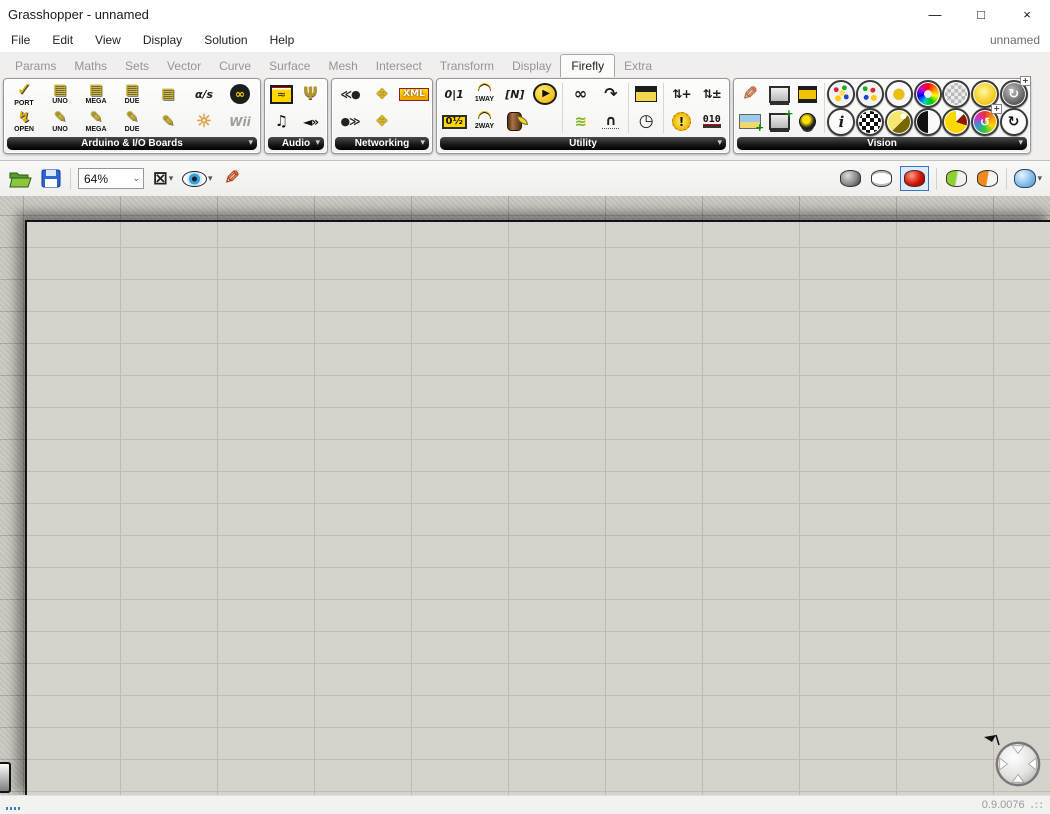  Describe the element at coordinates (588, 65) in the screenshot. I see `tab-firefly: Firefly` at that location.